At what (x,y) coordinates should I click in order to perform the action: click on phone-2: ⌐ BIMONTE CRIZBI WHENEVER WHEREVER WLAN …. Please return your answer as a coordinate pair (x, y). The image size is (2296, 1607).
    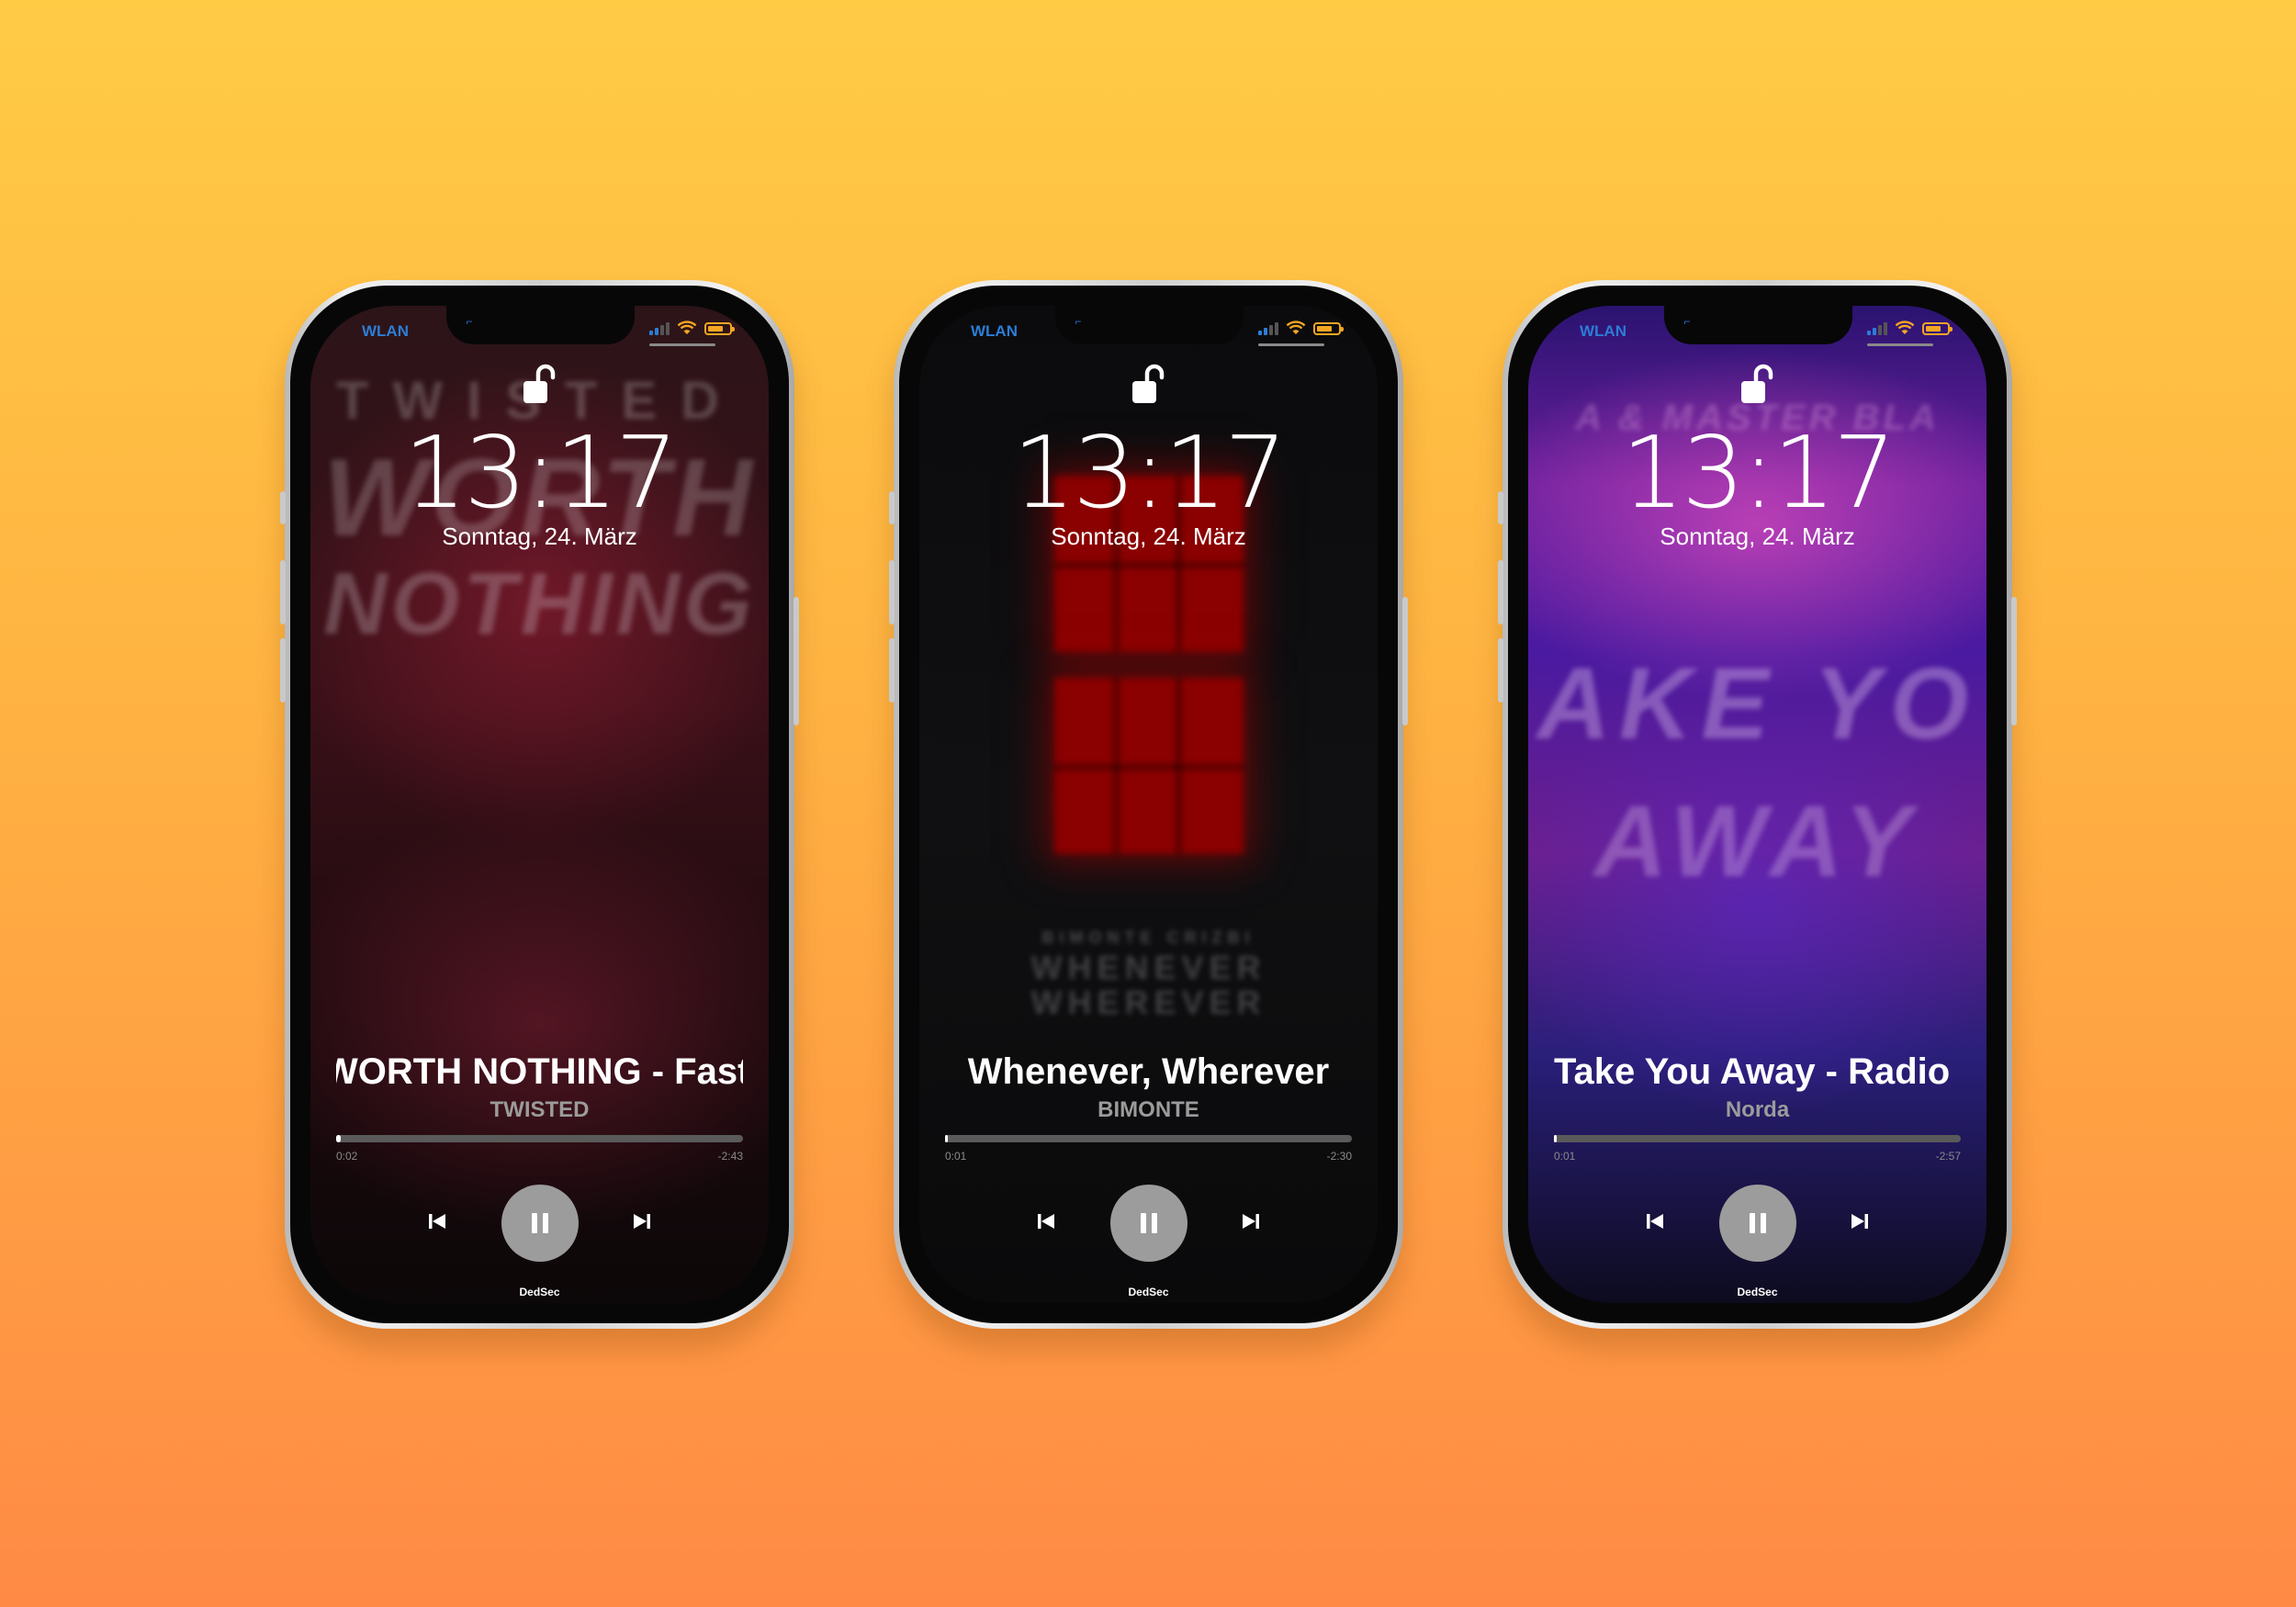
    Looking at the image, I should click on (1148, 804).